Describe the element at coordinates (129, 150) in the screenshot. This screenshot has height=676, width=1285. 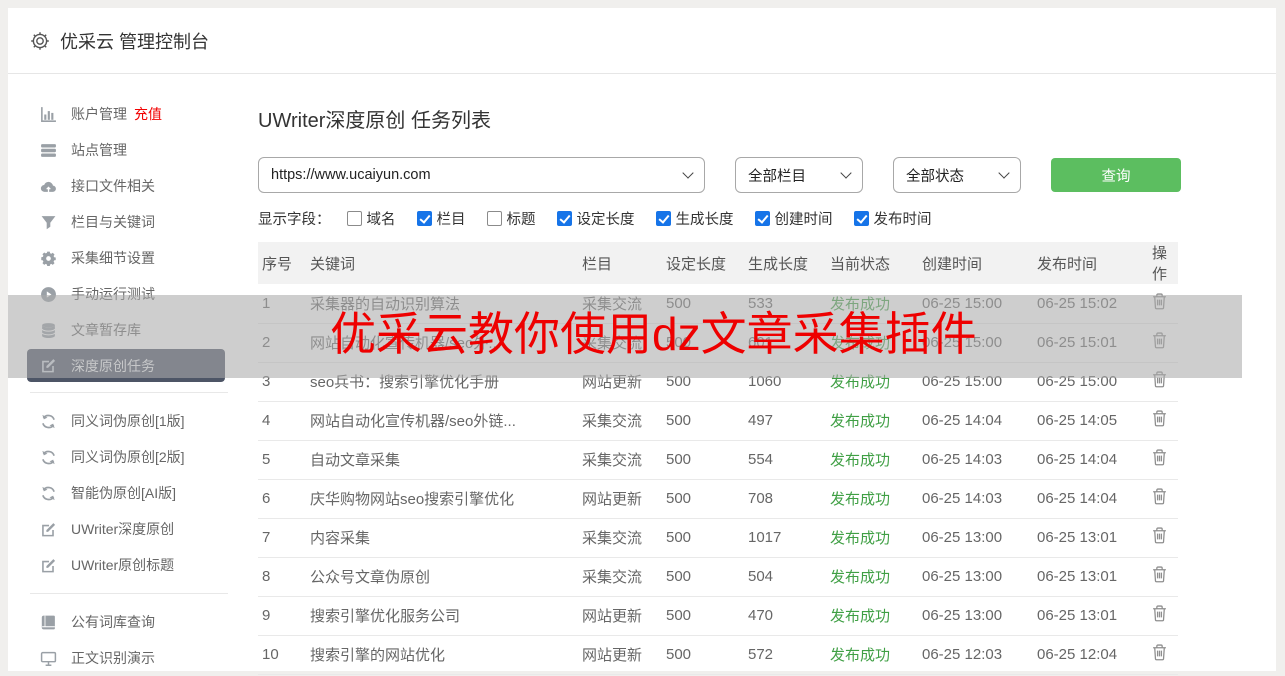
I see `sidebar-item-sites: 站点管理` at that location.